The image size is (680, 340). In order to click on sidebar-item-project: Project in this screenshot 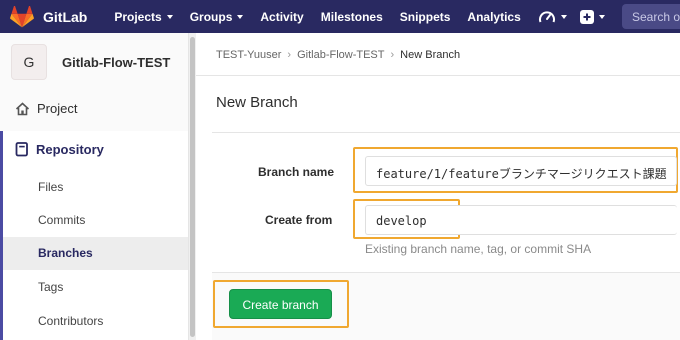, I will do `click(46, 108)`.